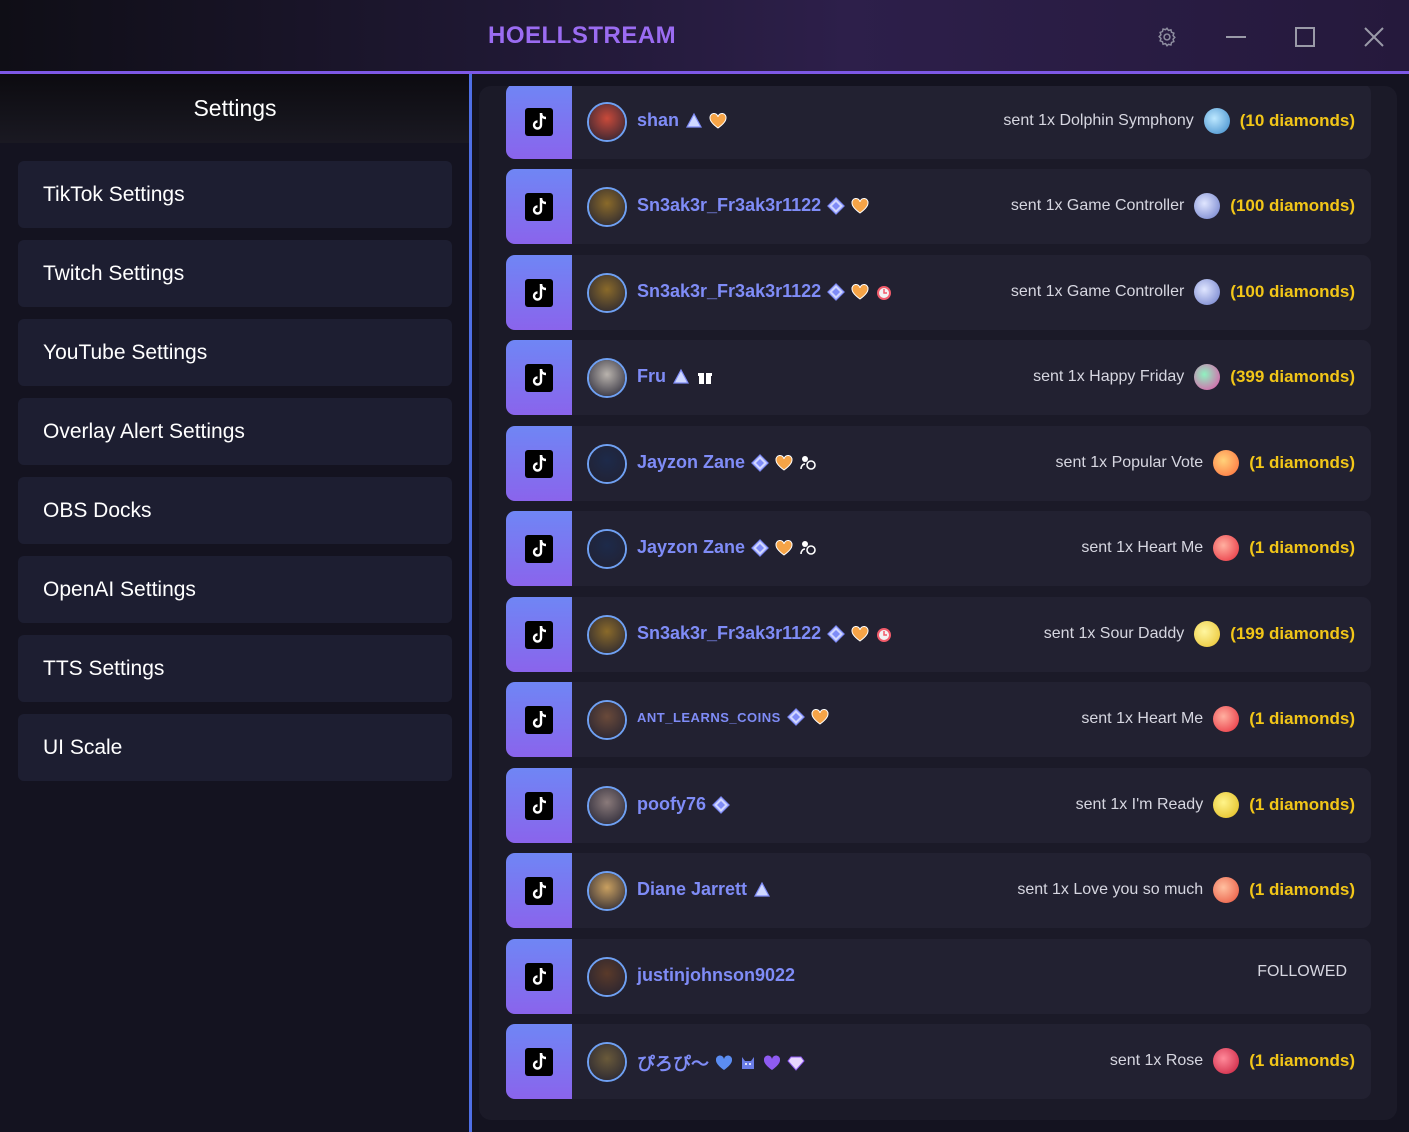  I want to click on menu-item-twitch-settings: Twitch Settings, so click(235, 273).